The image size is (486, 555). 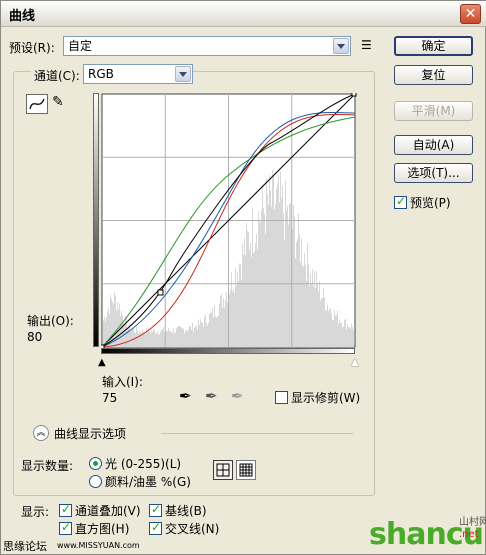 What do you see at coordinates (34, 337) in the screenshot?
I see `output-value: 80` at bounding box center [34, 337].